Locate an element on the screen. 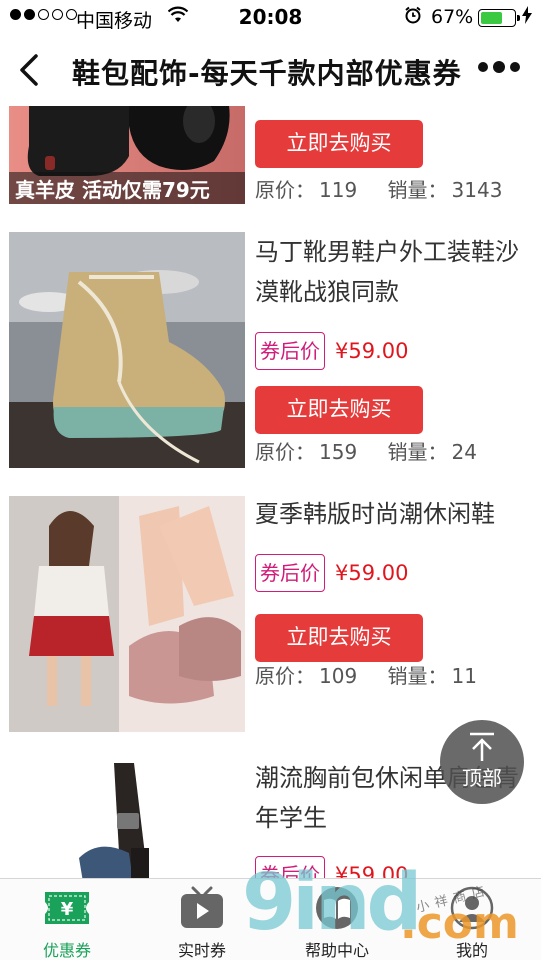 This screenshot has height=961, width=541. arrow-up-icon is located at coordinates (482, 746).